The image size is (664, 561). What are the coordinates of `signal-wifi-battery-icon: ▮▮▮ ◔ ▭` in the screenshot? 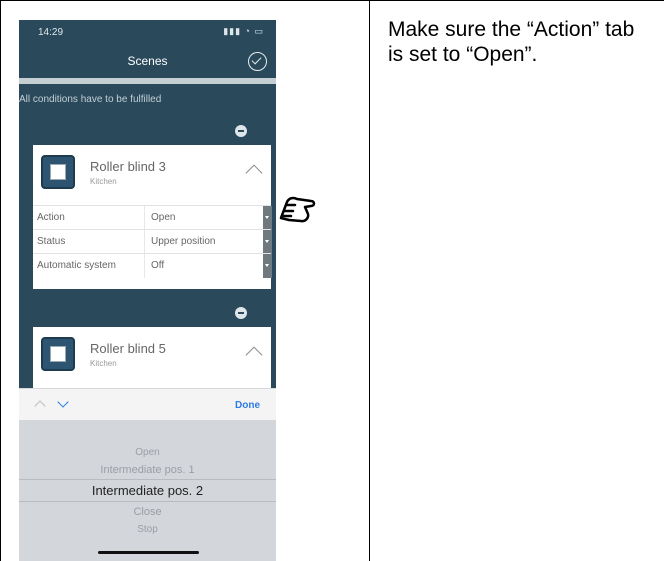 It's located at (243, 31).